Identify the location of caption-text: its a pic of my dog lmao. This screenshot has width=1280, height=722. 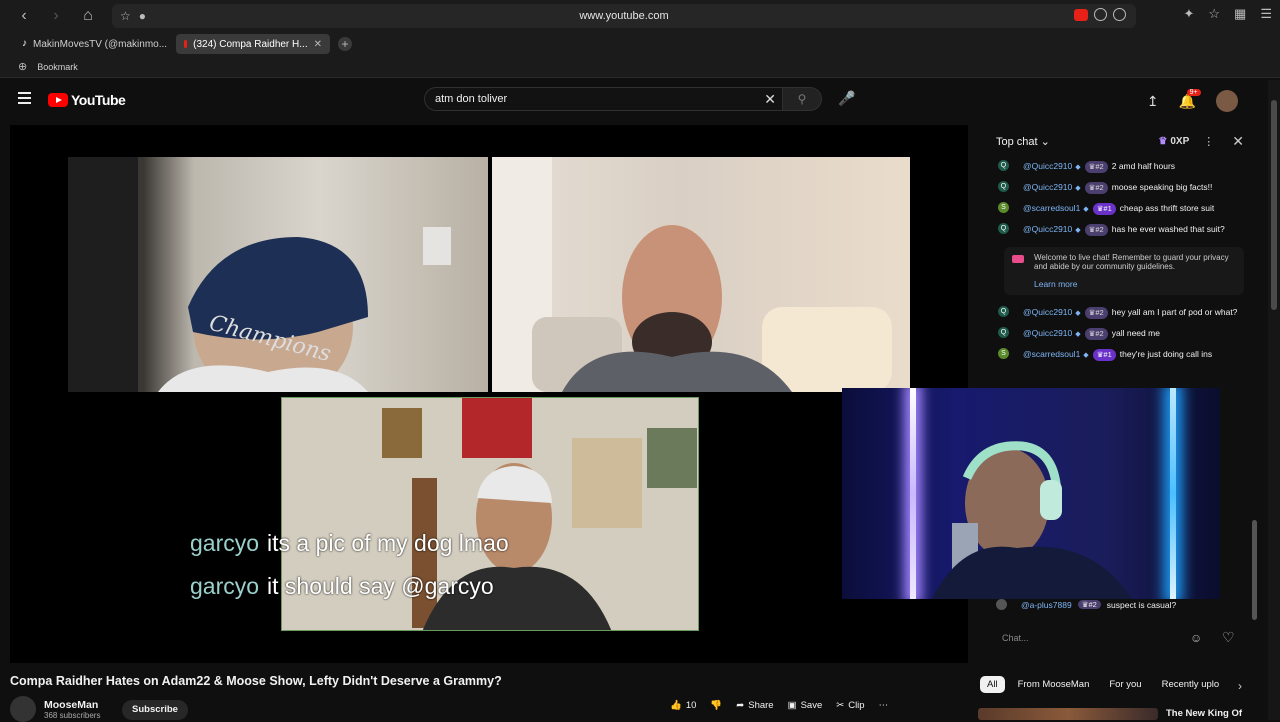
(388, 543).